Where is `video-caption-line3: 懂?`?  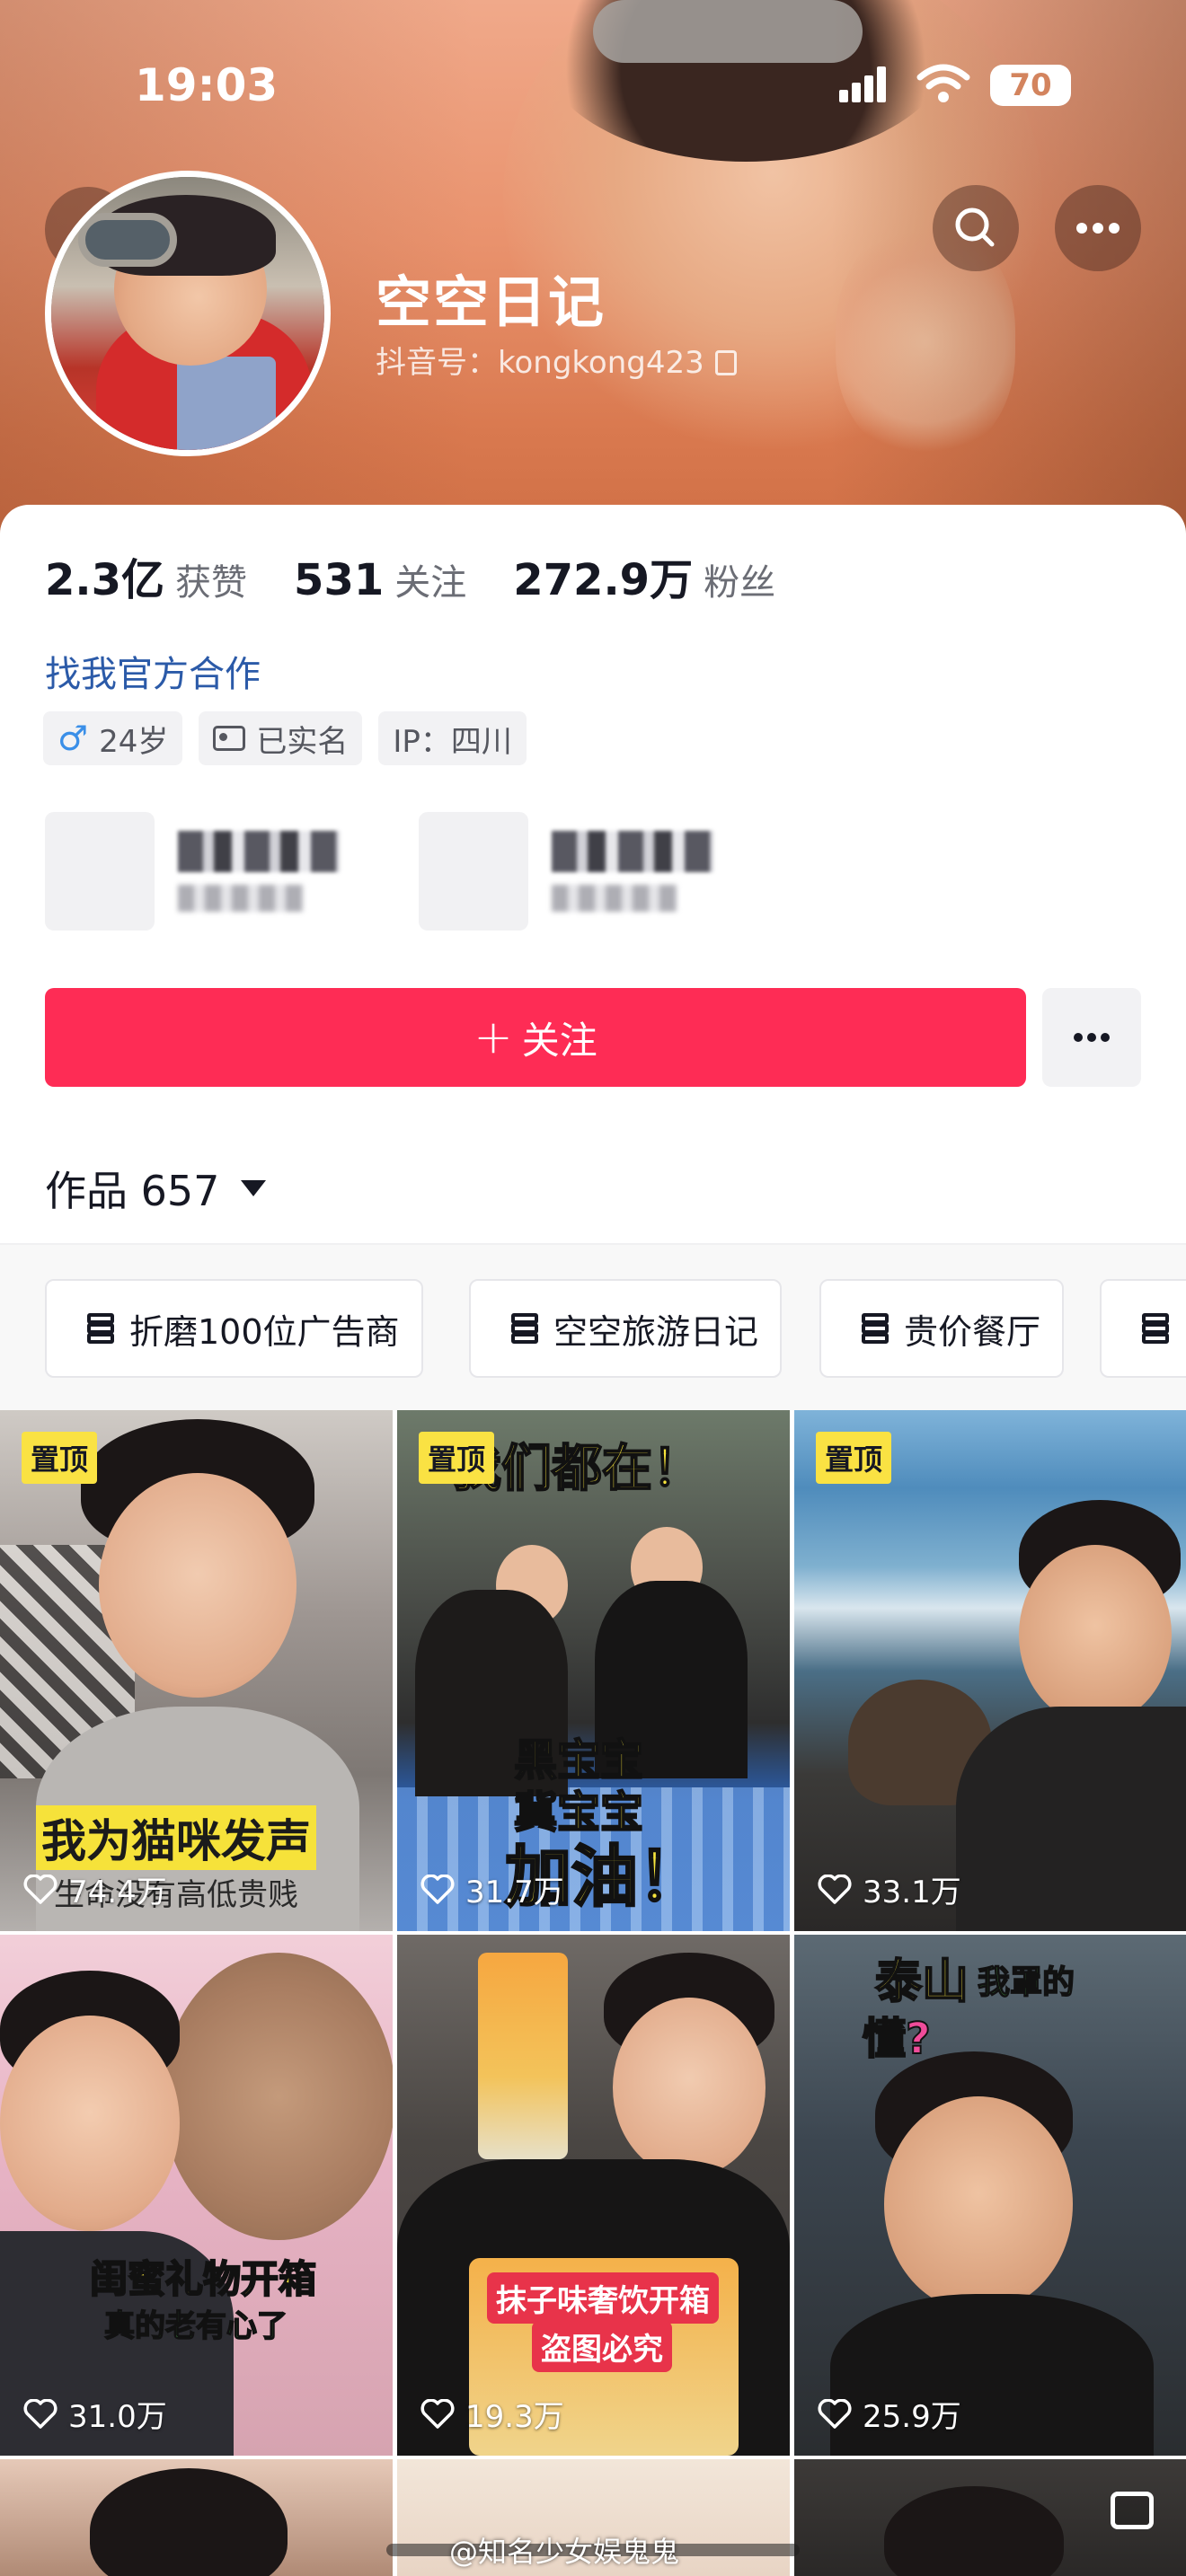 video-caption-line3: 懂? is located at coordinates (897, 2039).